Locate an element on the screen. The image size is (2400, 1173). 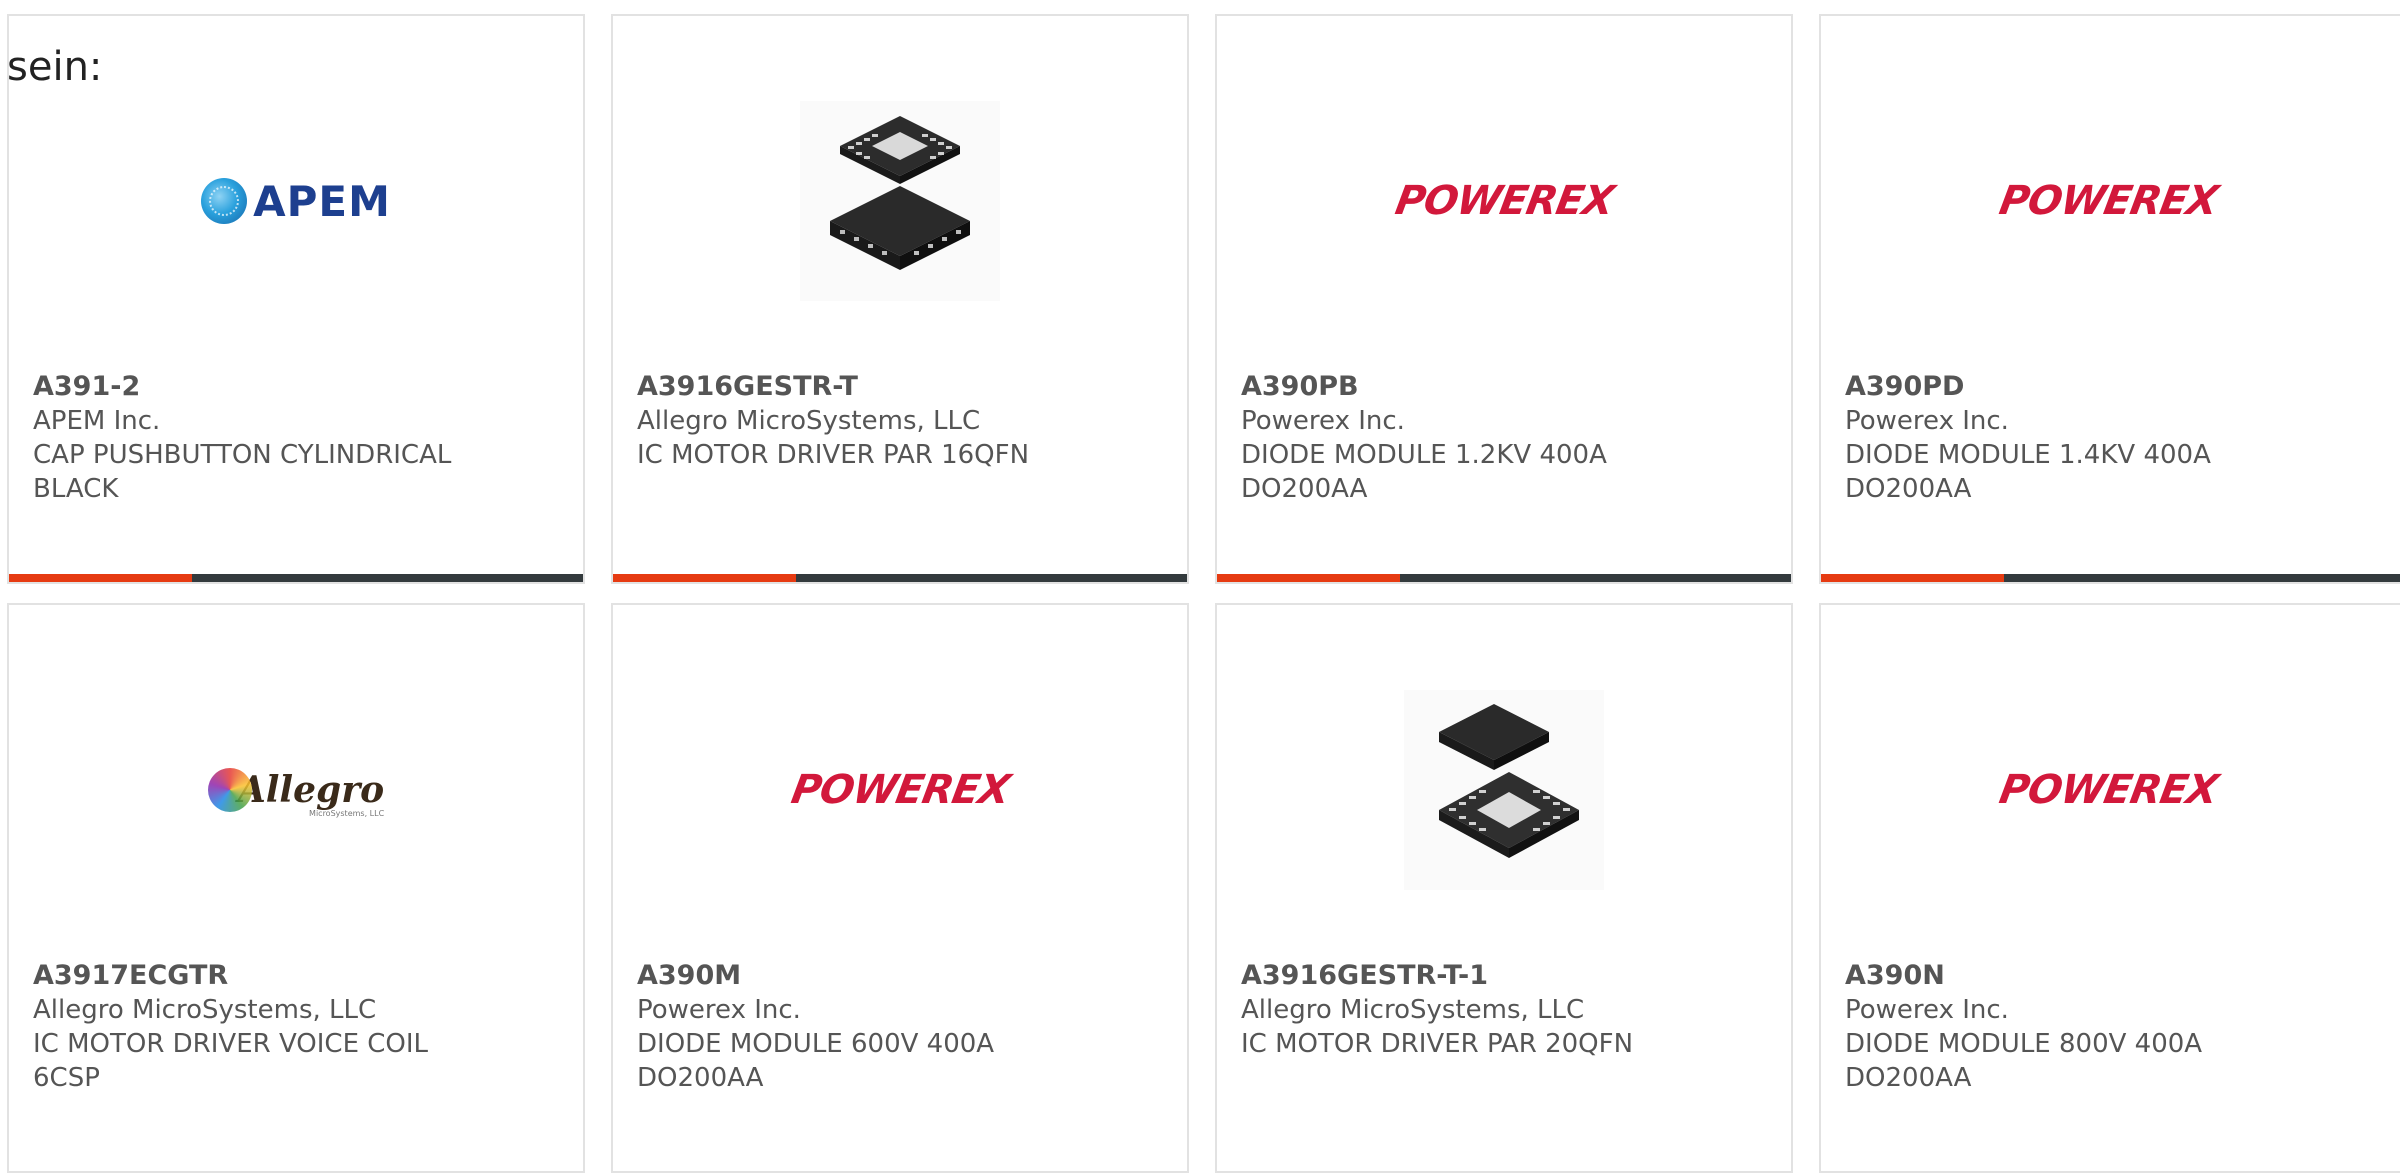
part-number-link: A391-2 is located at coordinates (298, 387).